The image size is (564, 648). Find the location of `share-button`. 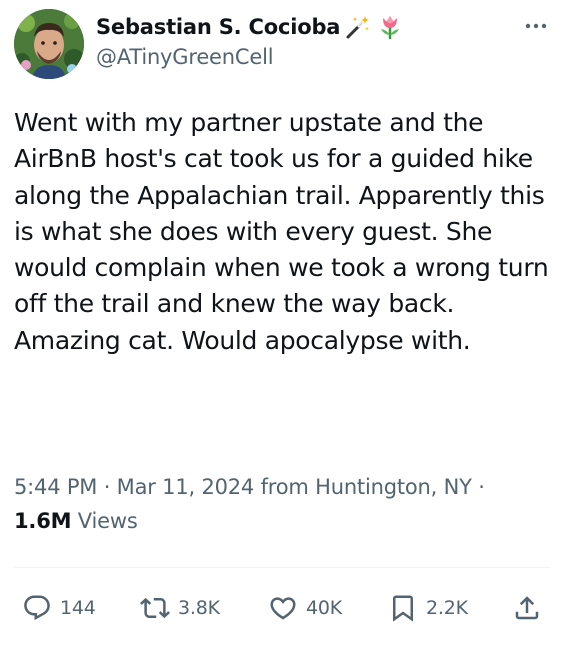

share-button is located at coordinates (527, 608).